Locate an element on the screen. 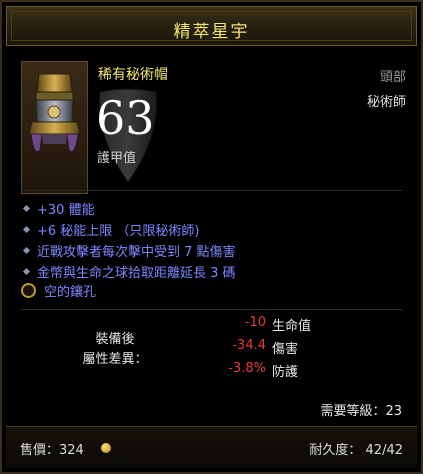 This screenshot has width=423, height=474. item-slot: 頭部 is located at coordinates (392, 77).